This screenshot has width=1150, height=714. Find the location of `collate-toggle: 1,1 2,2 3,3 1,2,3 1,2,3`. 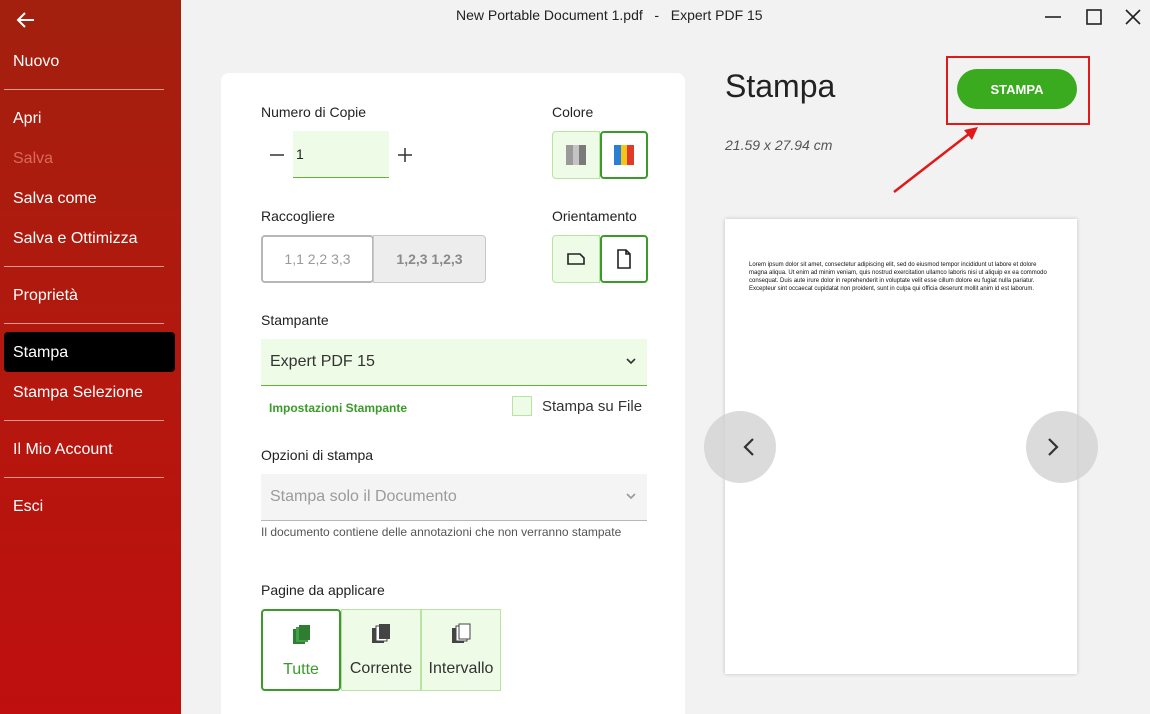

collate-toggle: 1,1 2,2 3,3 1,2,3 1,2,3 is located at coordinates (373, 259).